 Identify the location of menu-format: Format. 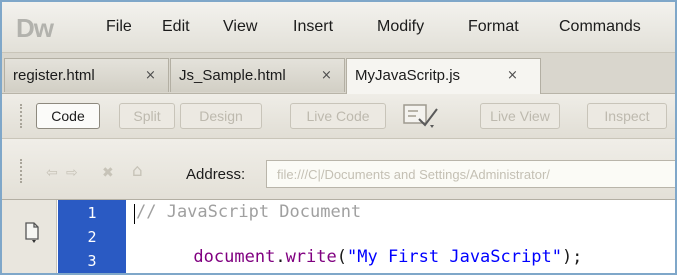
(493, 27).